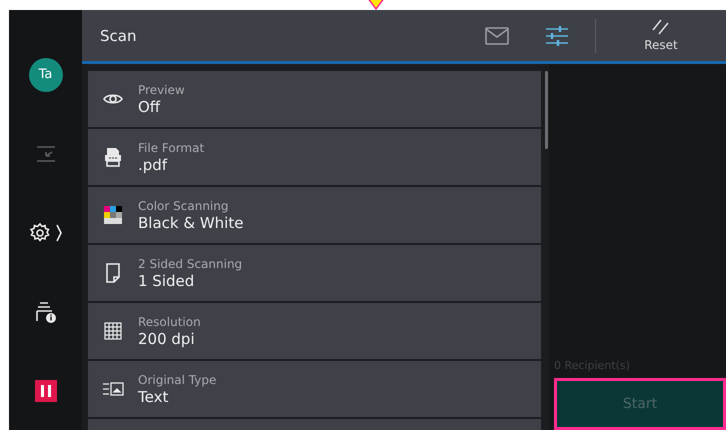  I want to click on setting-row: Resolution 200 dpi, so click(314, 331).